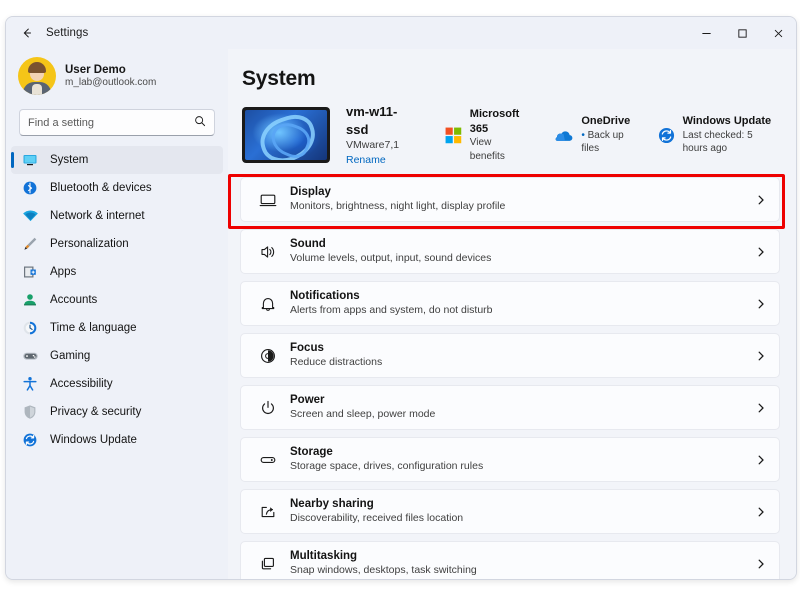 The image size is (800, 600). I want to click on quicklink-windows-update: Windows Update Last checked: 5 hours ago, so click(719, 135).